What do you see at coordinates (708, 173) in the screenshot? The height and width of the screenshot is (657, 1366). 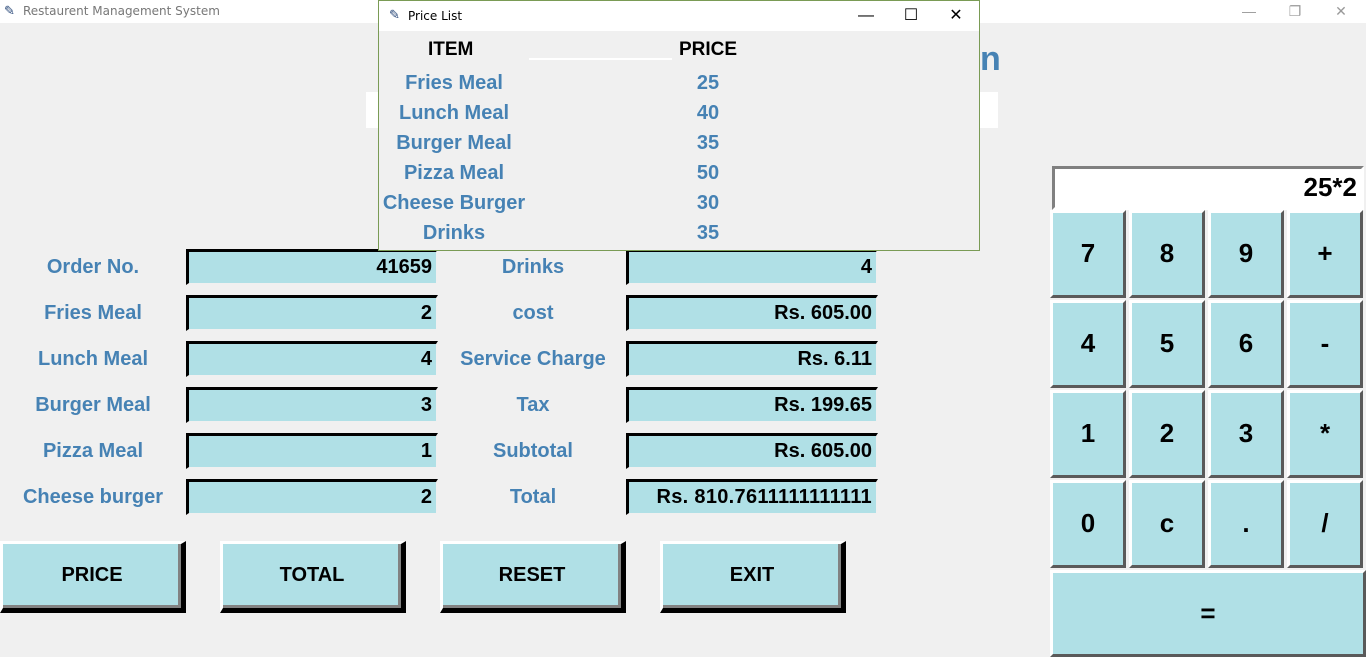 I see `price-list-price: 50` at bounding box center [708, 173].